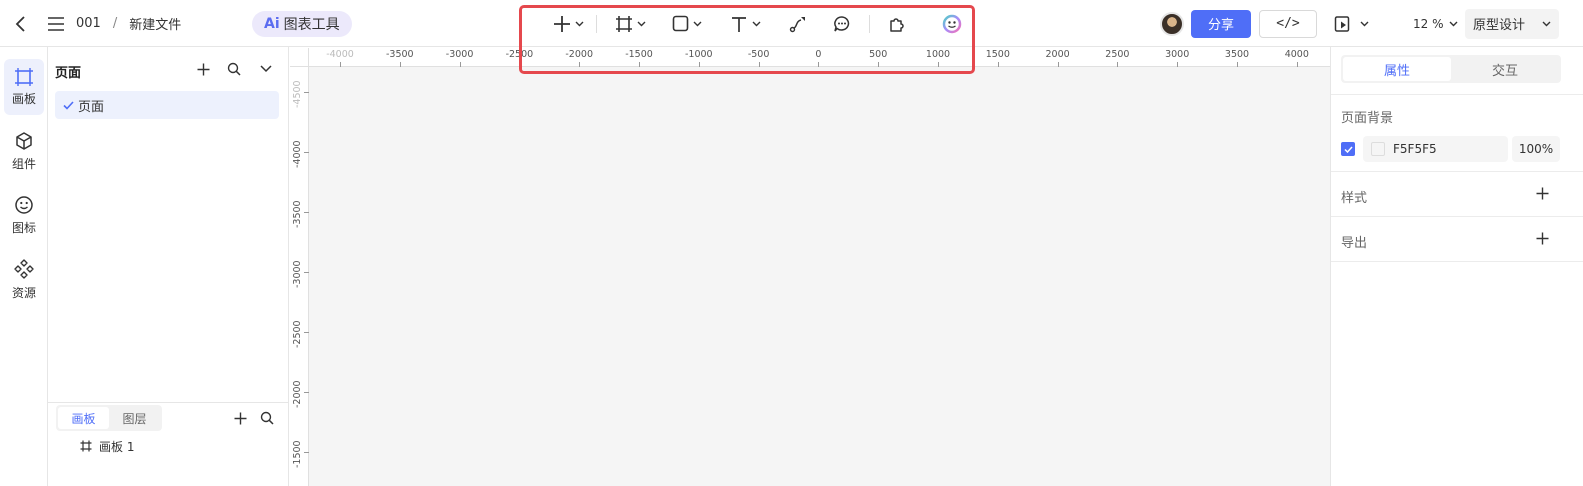 Image resolution: width=1583 pixels, height=486 pixels. I want to click on mode-value: 原型设计, so click(1499, 25).